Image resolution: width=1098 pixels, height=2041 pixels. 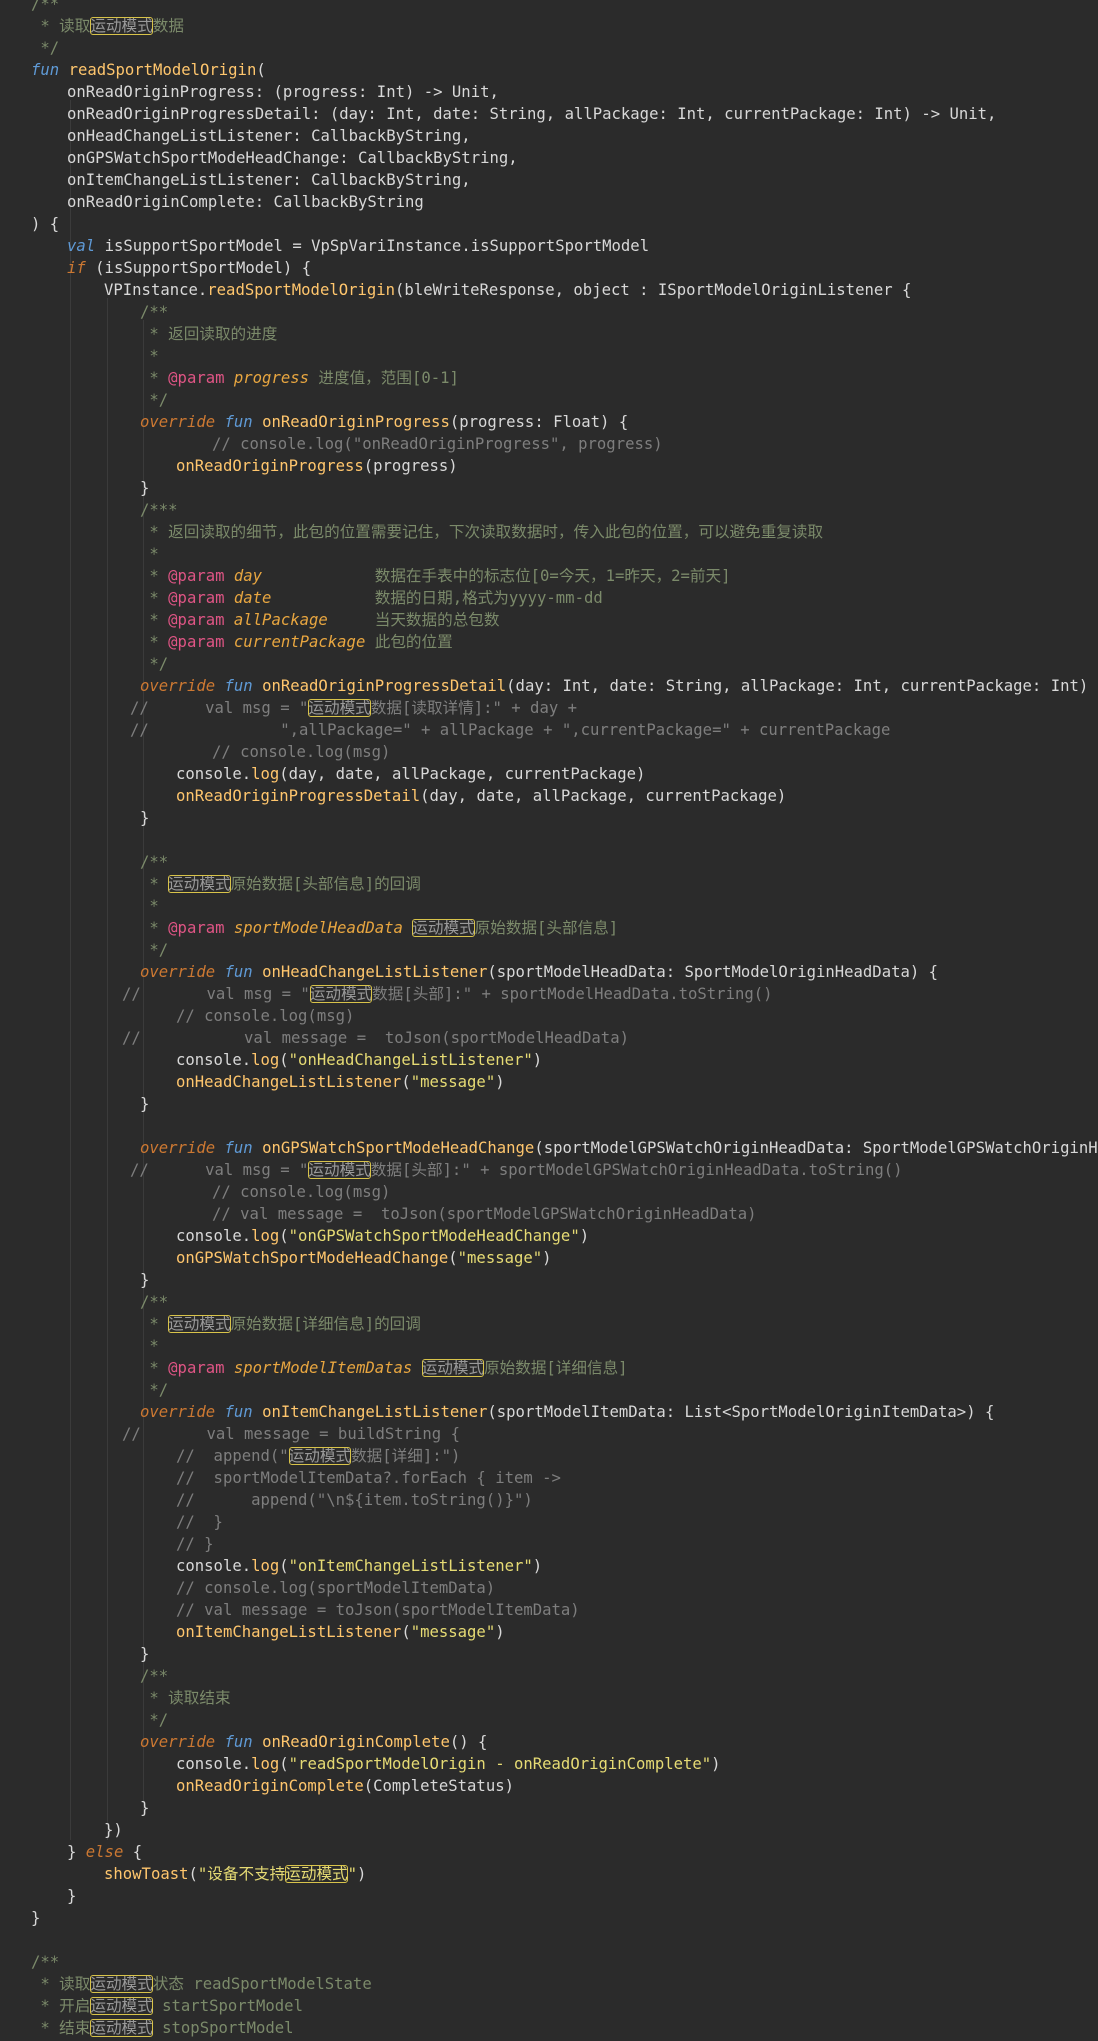 I want to click on code-line: * @param currentPackage 此包的位置, so click(x=296, y=642).